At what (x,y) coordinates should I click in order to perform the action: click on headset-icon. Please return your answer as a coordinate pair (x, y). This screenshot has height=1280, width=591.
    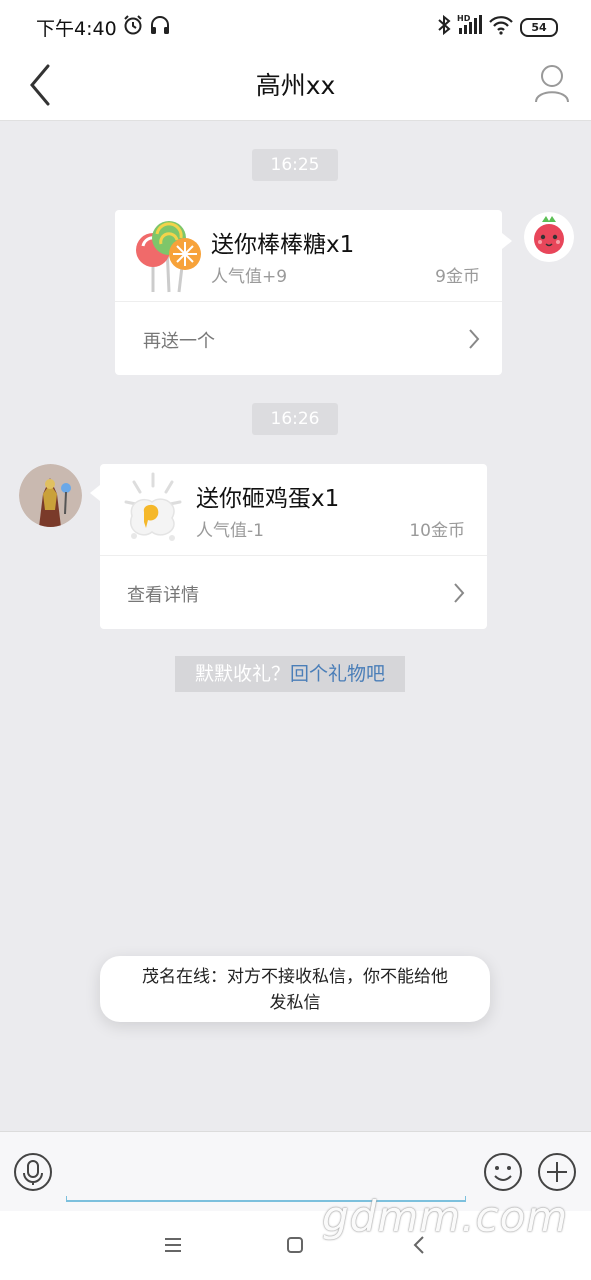
    Looking at the image, I should click on (160, 25).